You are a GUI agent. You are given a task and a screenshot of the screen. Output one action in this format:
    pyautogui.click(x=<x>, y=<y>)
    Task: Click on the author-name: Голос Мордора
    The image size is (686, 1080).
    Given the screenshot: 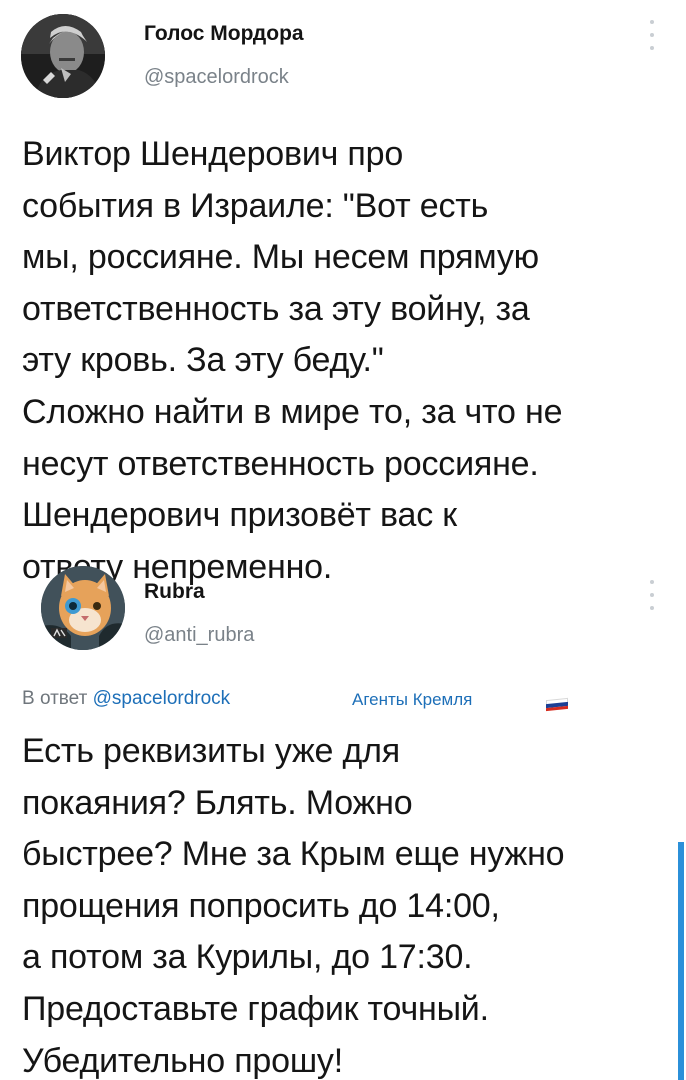 What is the action you would take?
    pyautogui.click(x=224, y=34)
    